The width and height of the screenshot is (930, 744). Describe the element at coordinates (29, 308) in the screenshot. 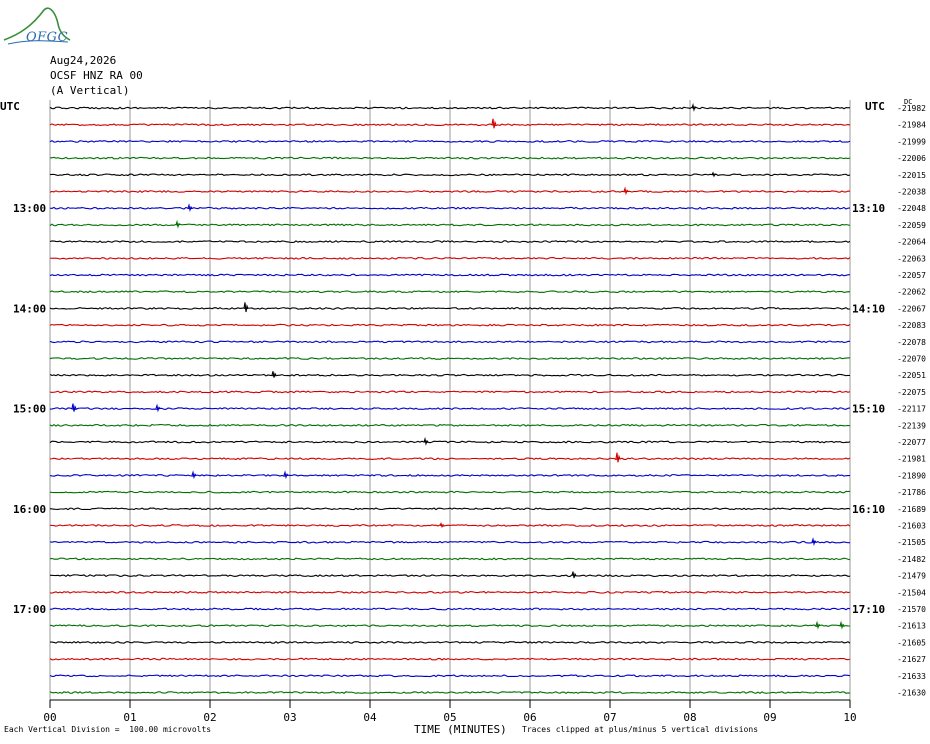

I see `left-hour-label: 14:00` at that location.